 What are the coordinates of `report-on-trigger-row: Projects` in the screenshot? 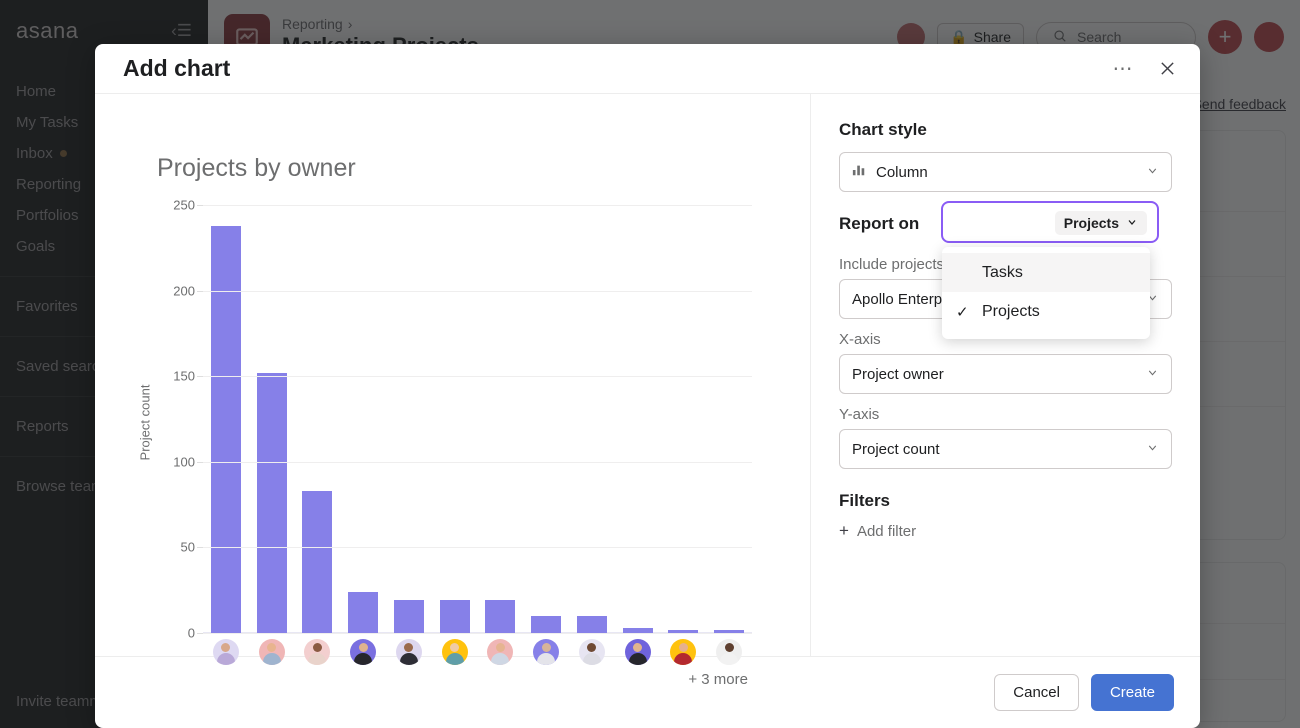 It's located at (1050, 222).